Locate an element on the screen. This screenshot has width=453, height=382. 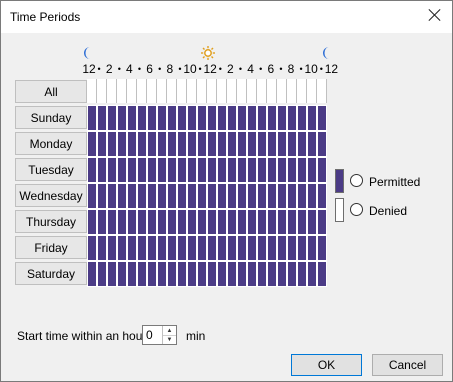
permitted-radio is located at coordinates (356, 180).